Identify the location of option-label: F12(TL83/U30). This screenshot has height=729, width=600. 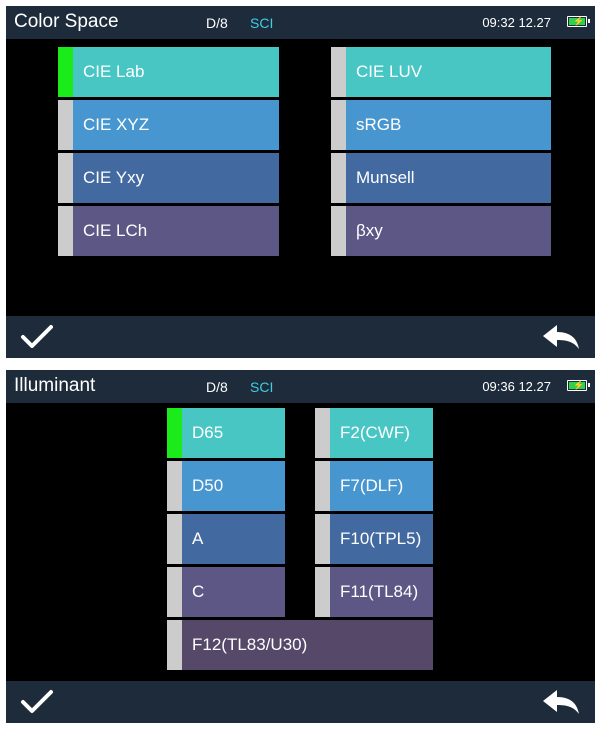
(250, 644).